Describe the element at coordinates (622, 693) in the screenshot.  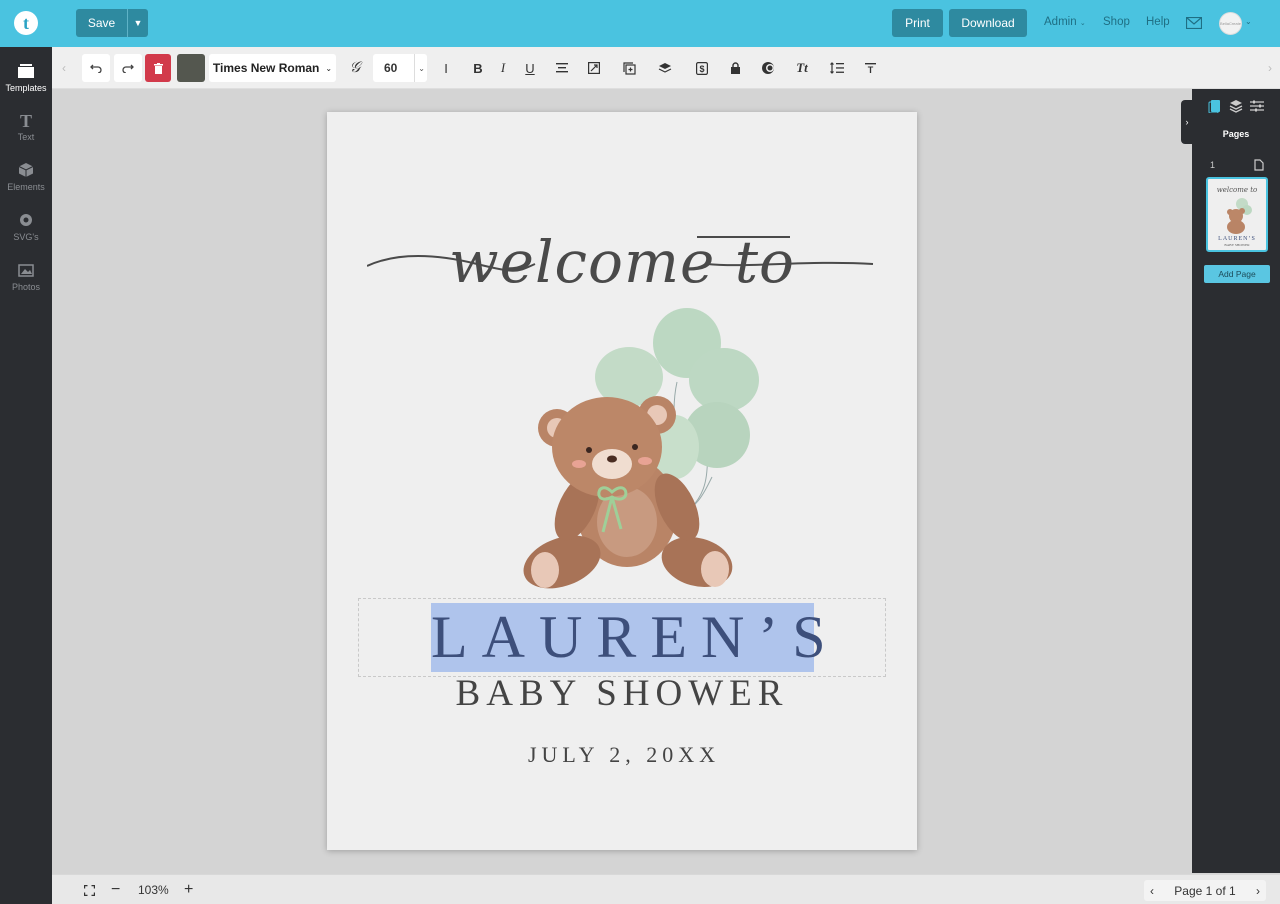
I see `baby-shower-text: BABY SHOWER` at that location.